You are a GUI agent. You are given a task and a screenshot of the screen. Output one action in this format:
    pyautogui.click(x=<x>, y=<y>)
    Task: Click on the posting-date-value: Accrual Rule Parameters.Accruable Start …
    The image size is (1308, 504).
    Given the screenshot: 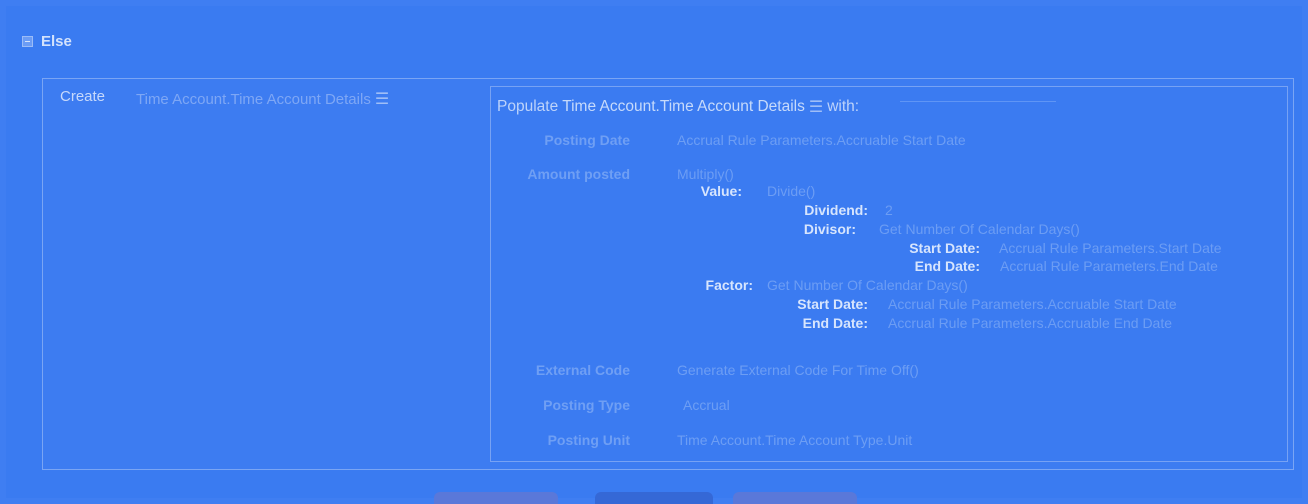 What is the action you would take?
    pyautogui.click(x=821, y=140)
    